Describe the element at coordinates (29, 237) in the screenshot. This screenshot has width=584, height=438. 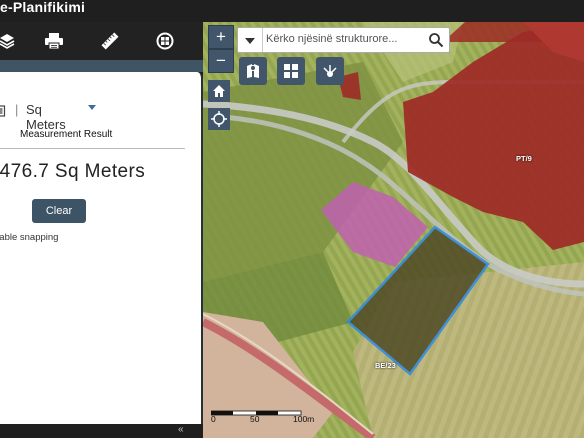
I see `enable-snapping-hint: nable snapping` at that location.